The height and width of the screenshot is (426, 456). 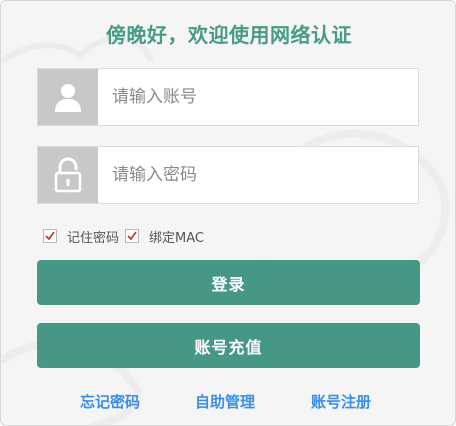 I want to click on login-options: 记住密码 绑定MAC, so click(x=126, y=236).